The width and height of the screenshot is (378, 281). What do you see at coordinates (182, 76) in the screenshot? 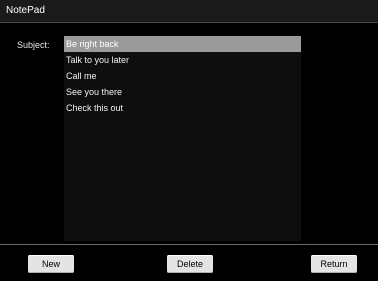
I see `list-item-call-me: Call me` at bounding box center [182, 76].